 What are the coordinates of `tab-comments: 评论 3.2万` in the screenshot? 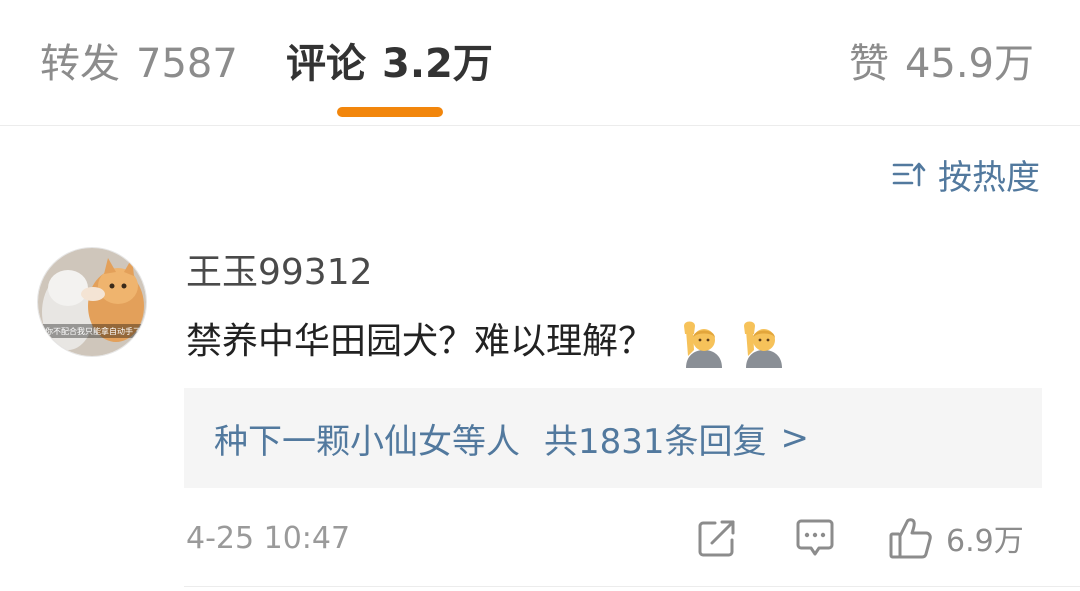 It's located at (389, 64).